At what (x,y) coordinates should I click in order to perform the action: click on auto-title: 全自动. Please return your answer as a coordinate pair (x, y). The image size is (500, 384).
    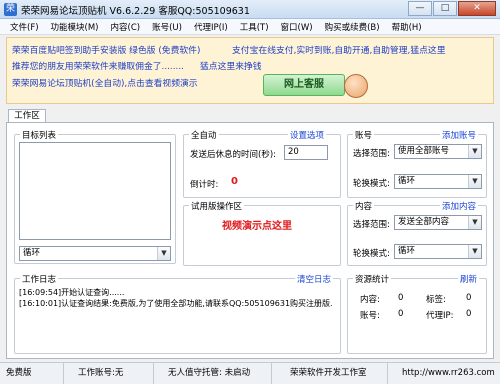
    Looking at the image, I should click on (204, 135).